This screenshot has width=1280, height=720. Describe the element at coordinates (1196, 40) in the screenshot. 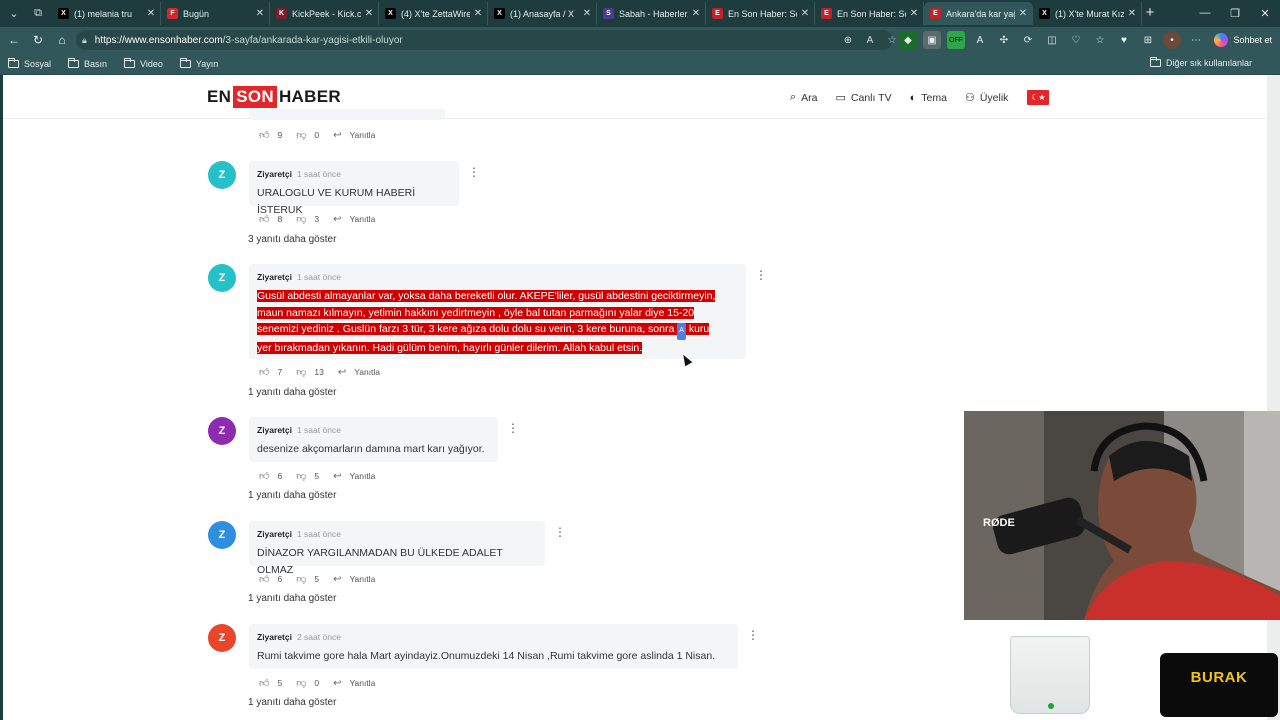

I see `more-options-icon: ⋯` at that location.